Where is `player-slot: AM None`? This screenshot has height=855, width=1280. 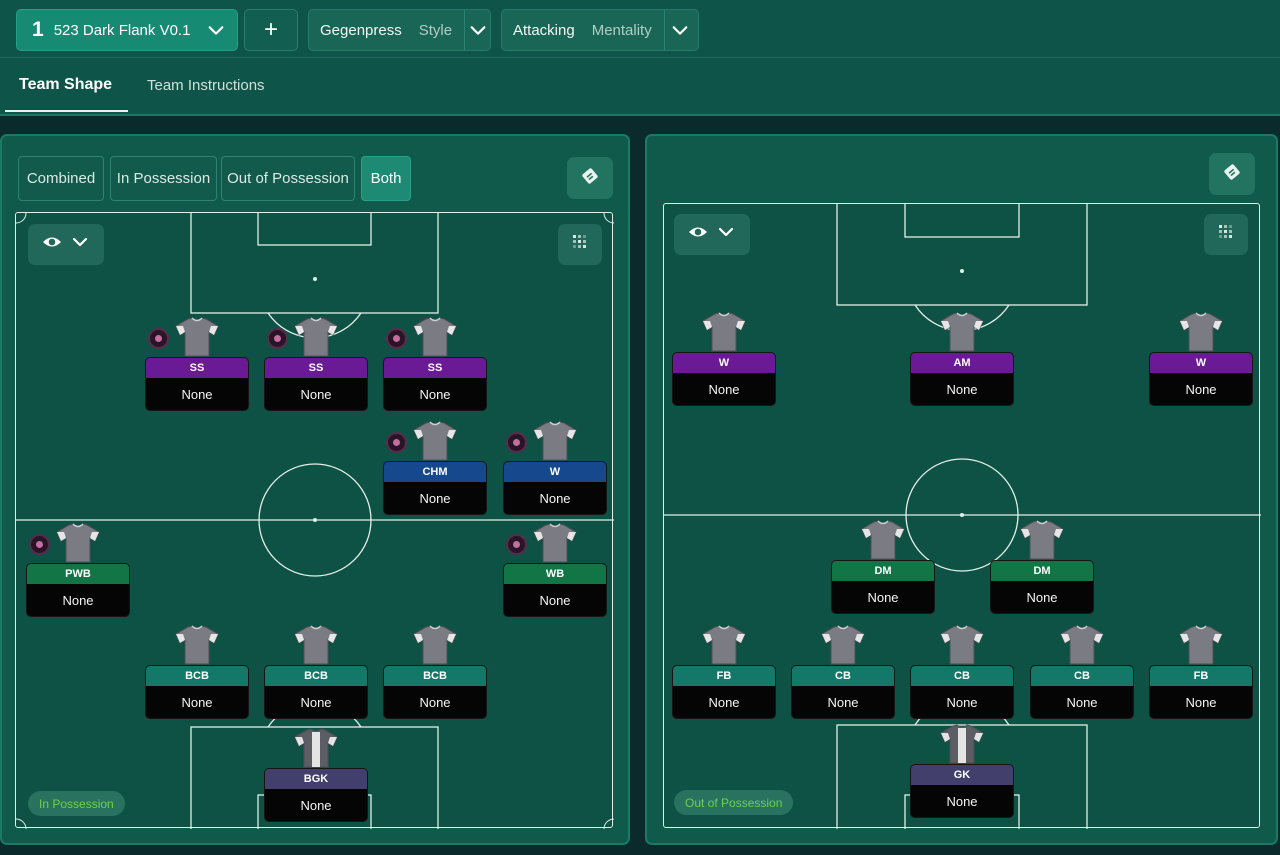 player-slot: AM None is located at coordinates (962, 359).